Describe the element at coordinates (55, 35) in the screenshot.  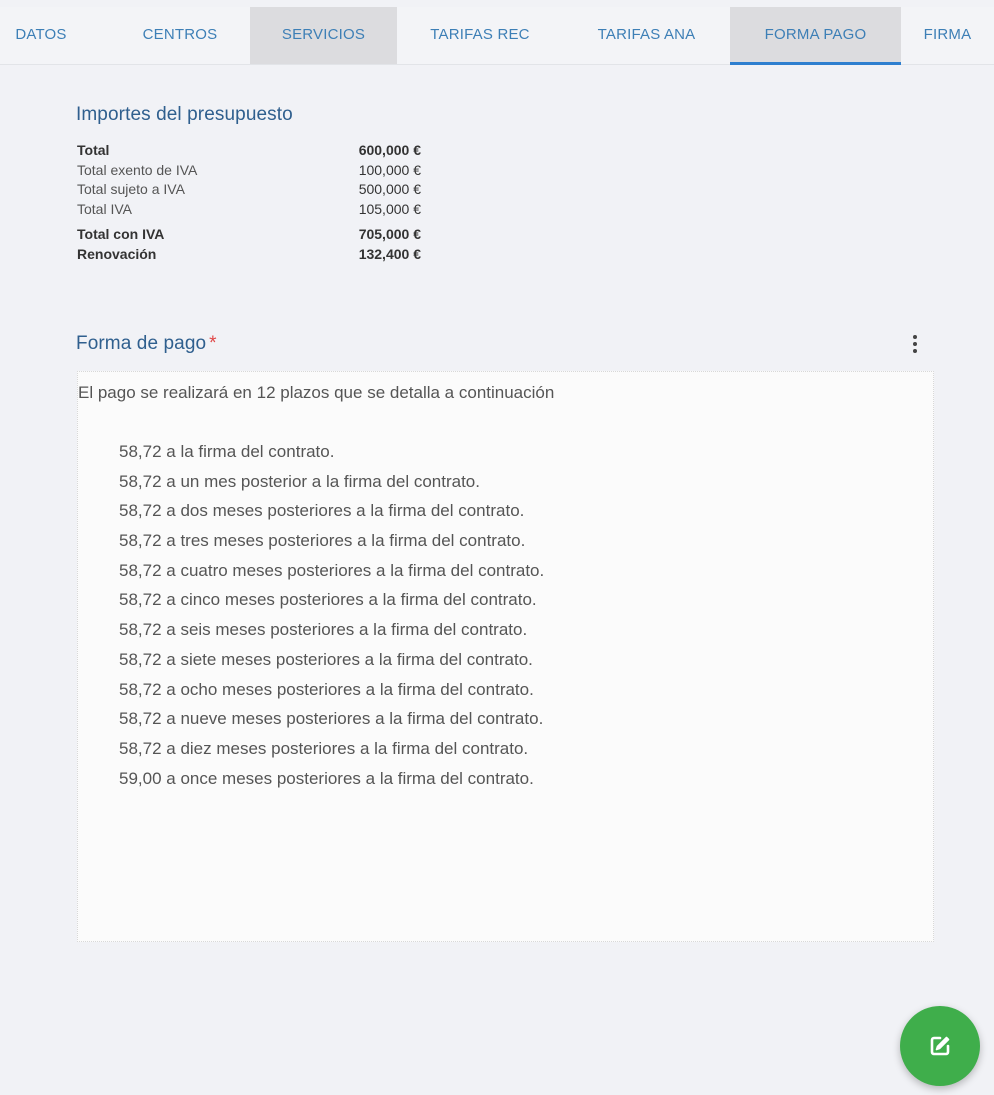
I see `tab-datos: DATOS` at that location.